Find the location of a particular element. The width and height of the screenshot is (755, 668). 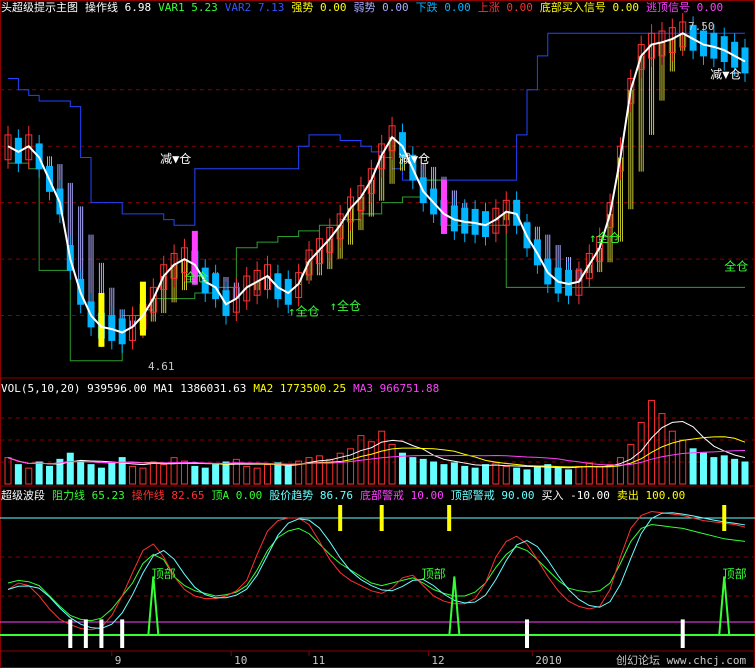

x-tick-label: 2010 is located at coordinates (548, 660).